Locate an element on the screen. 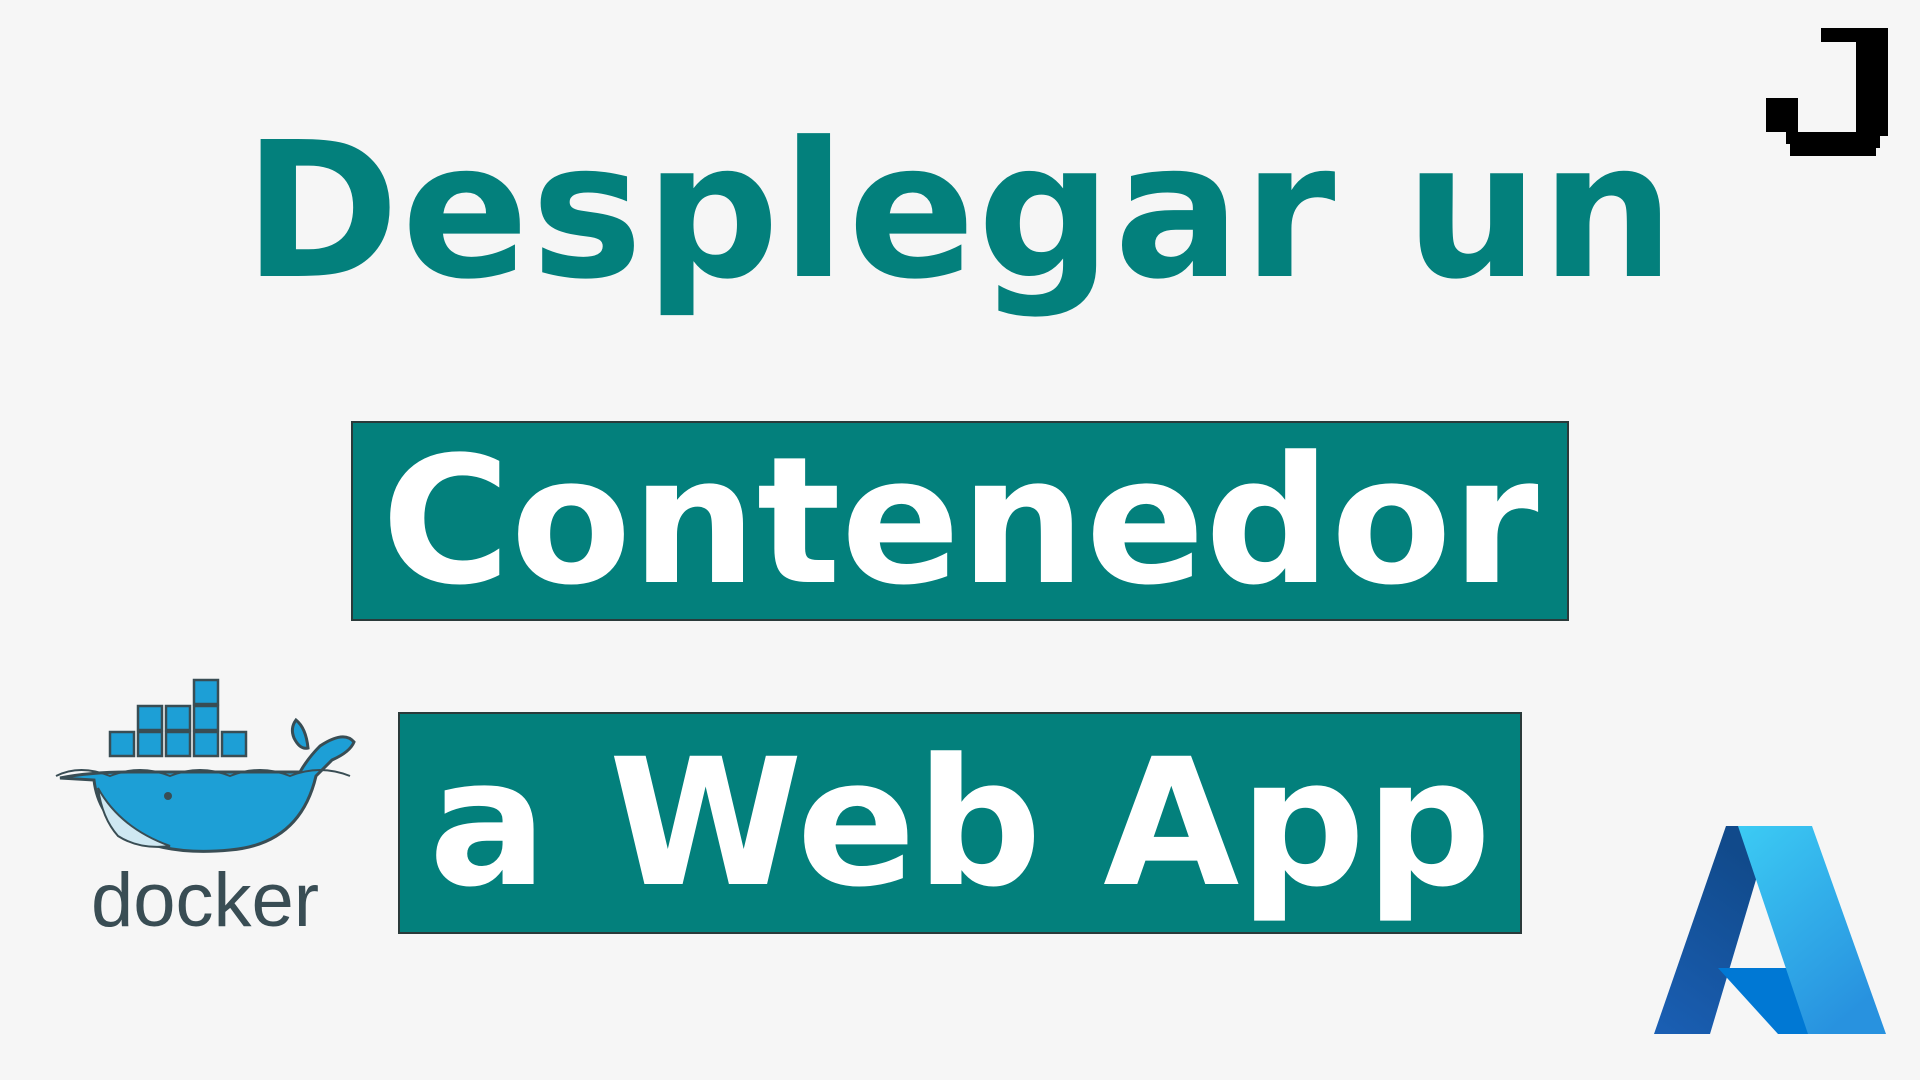 The width and height of the screenshot is (1920, 1080). docker-logo-icon: docker is located at coordinates (205, 808).